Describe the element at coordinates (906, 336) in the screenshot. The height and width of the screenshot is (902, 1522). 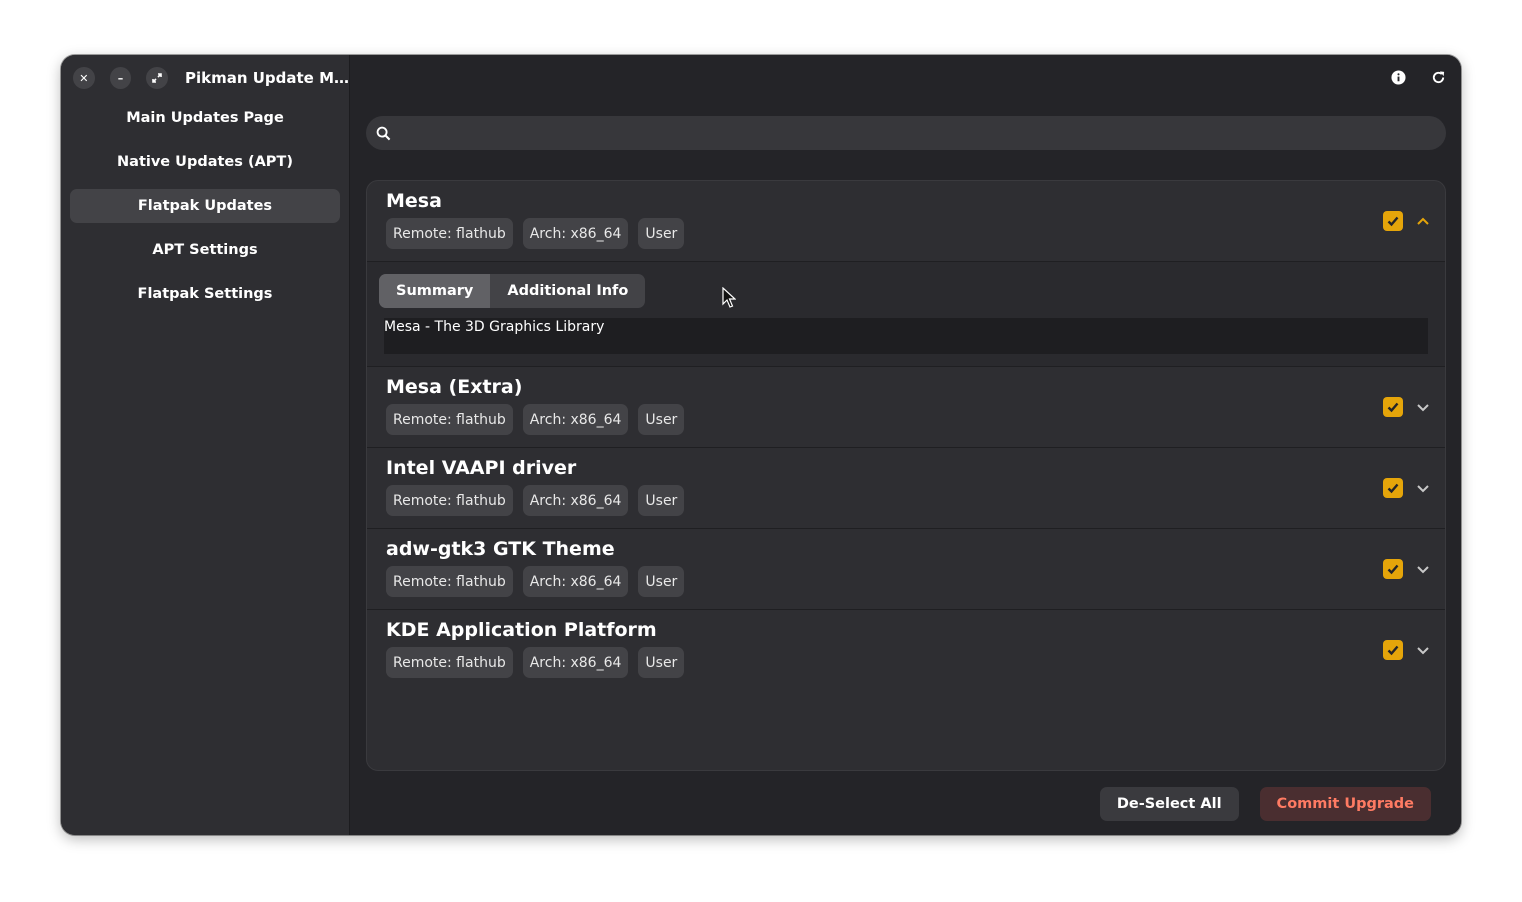
I see `summary-text: Mesa - The 3D Graphics Library` at that location.